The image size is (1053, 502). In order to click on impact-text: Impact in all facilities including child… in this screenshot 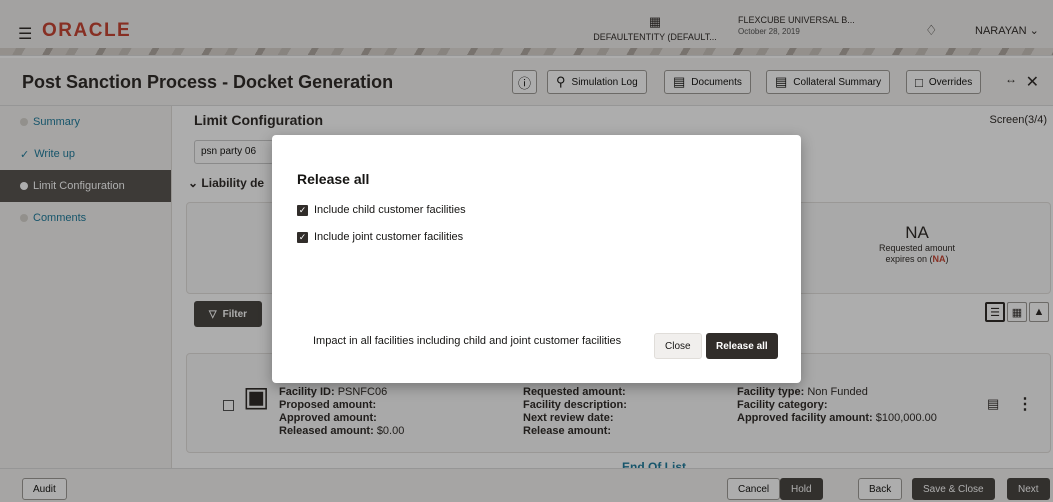, I will do `click(467, 341)`.